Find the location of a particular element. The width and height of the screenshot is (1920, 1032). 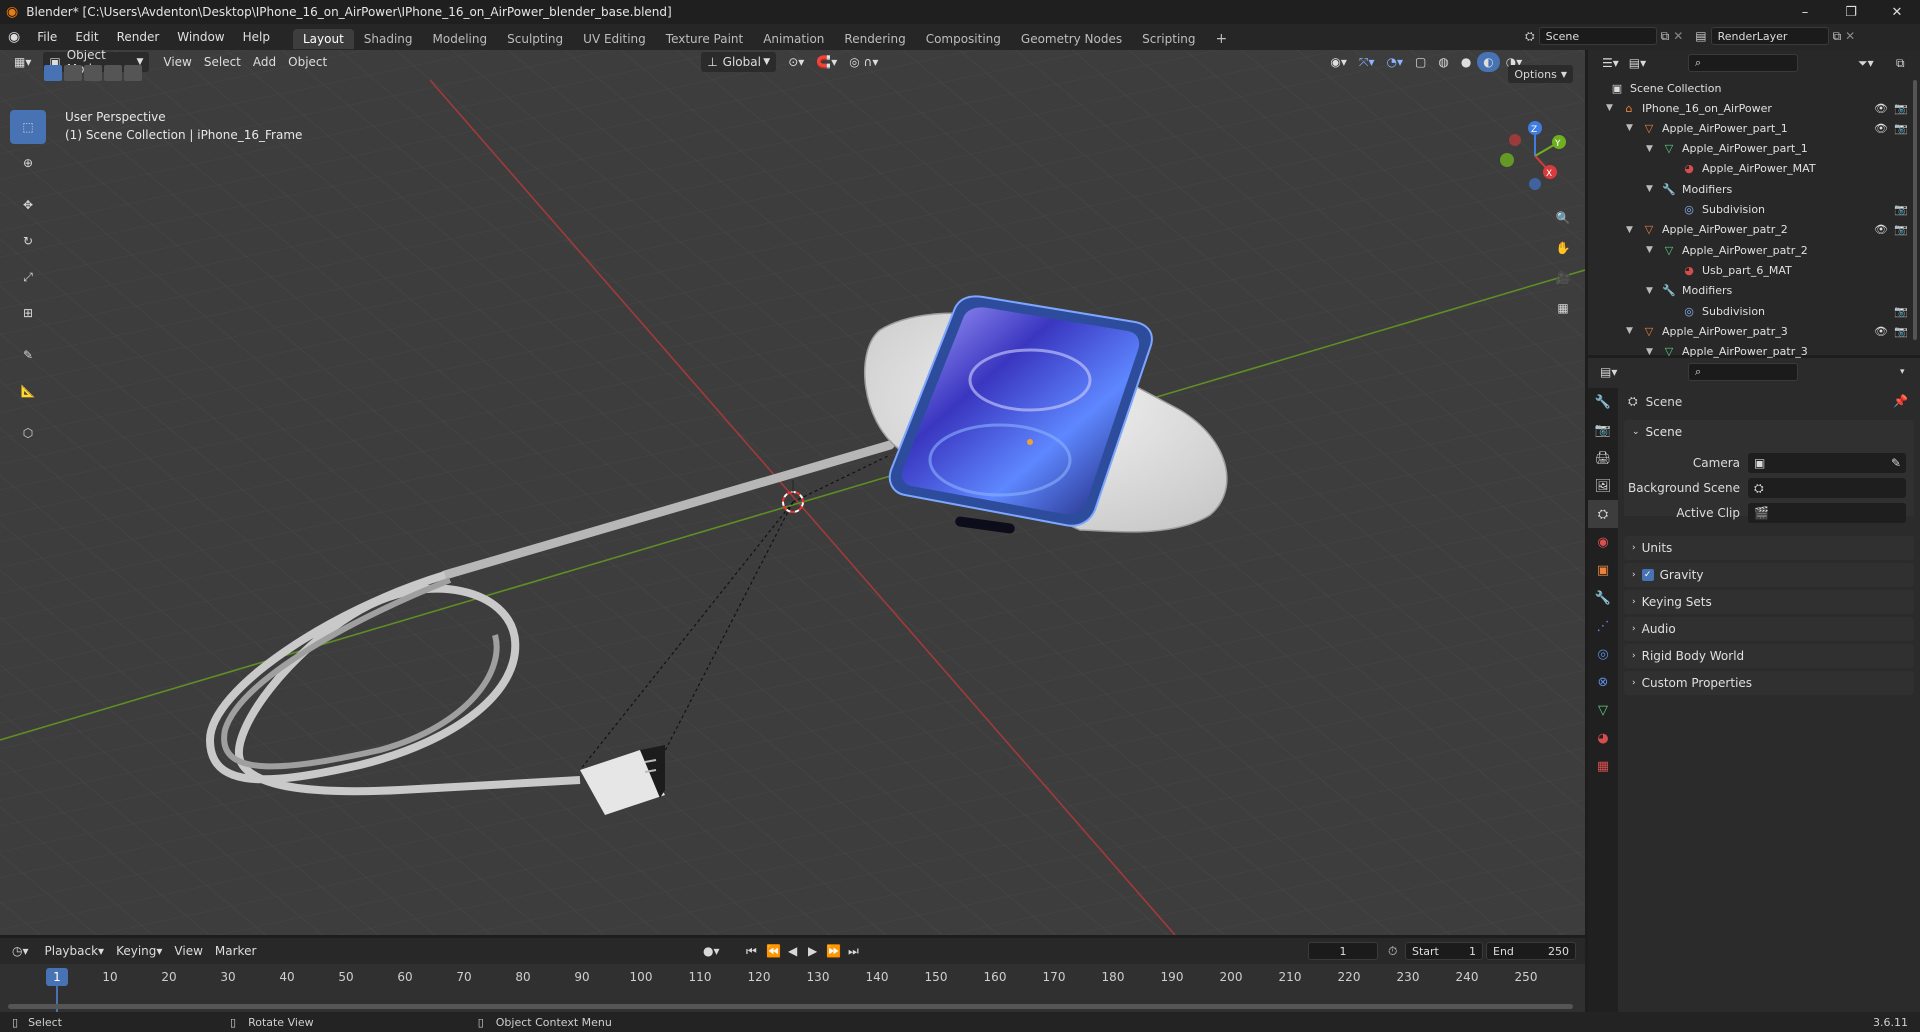

menu-window: Window is located at coordinates (200, 37).